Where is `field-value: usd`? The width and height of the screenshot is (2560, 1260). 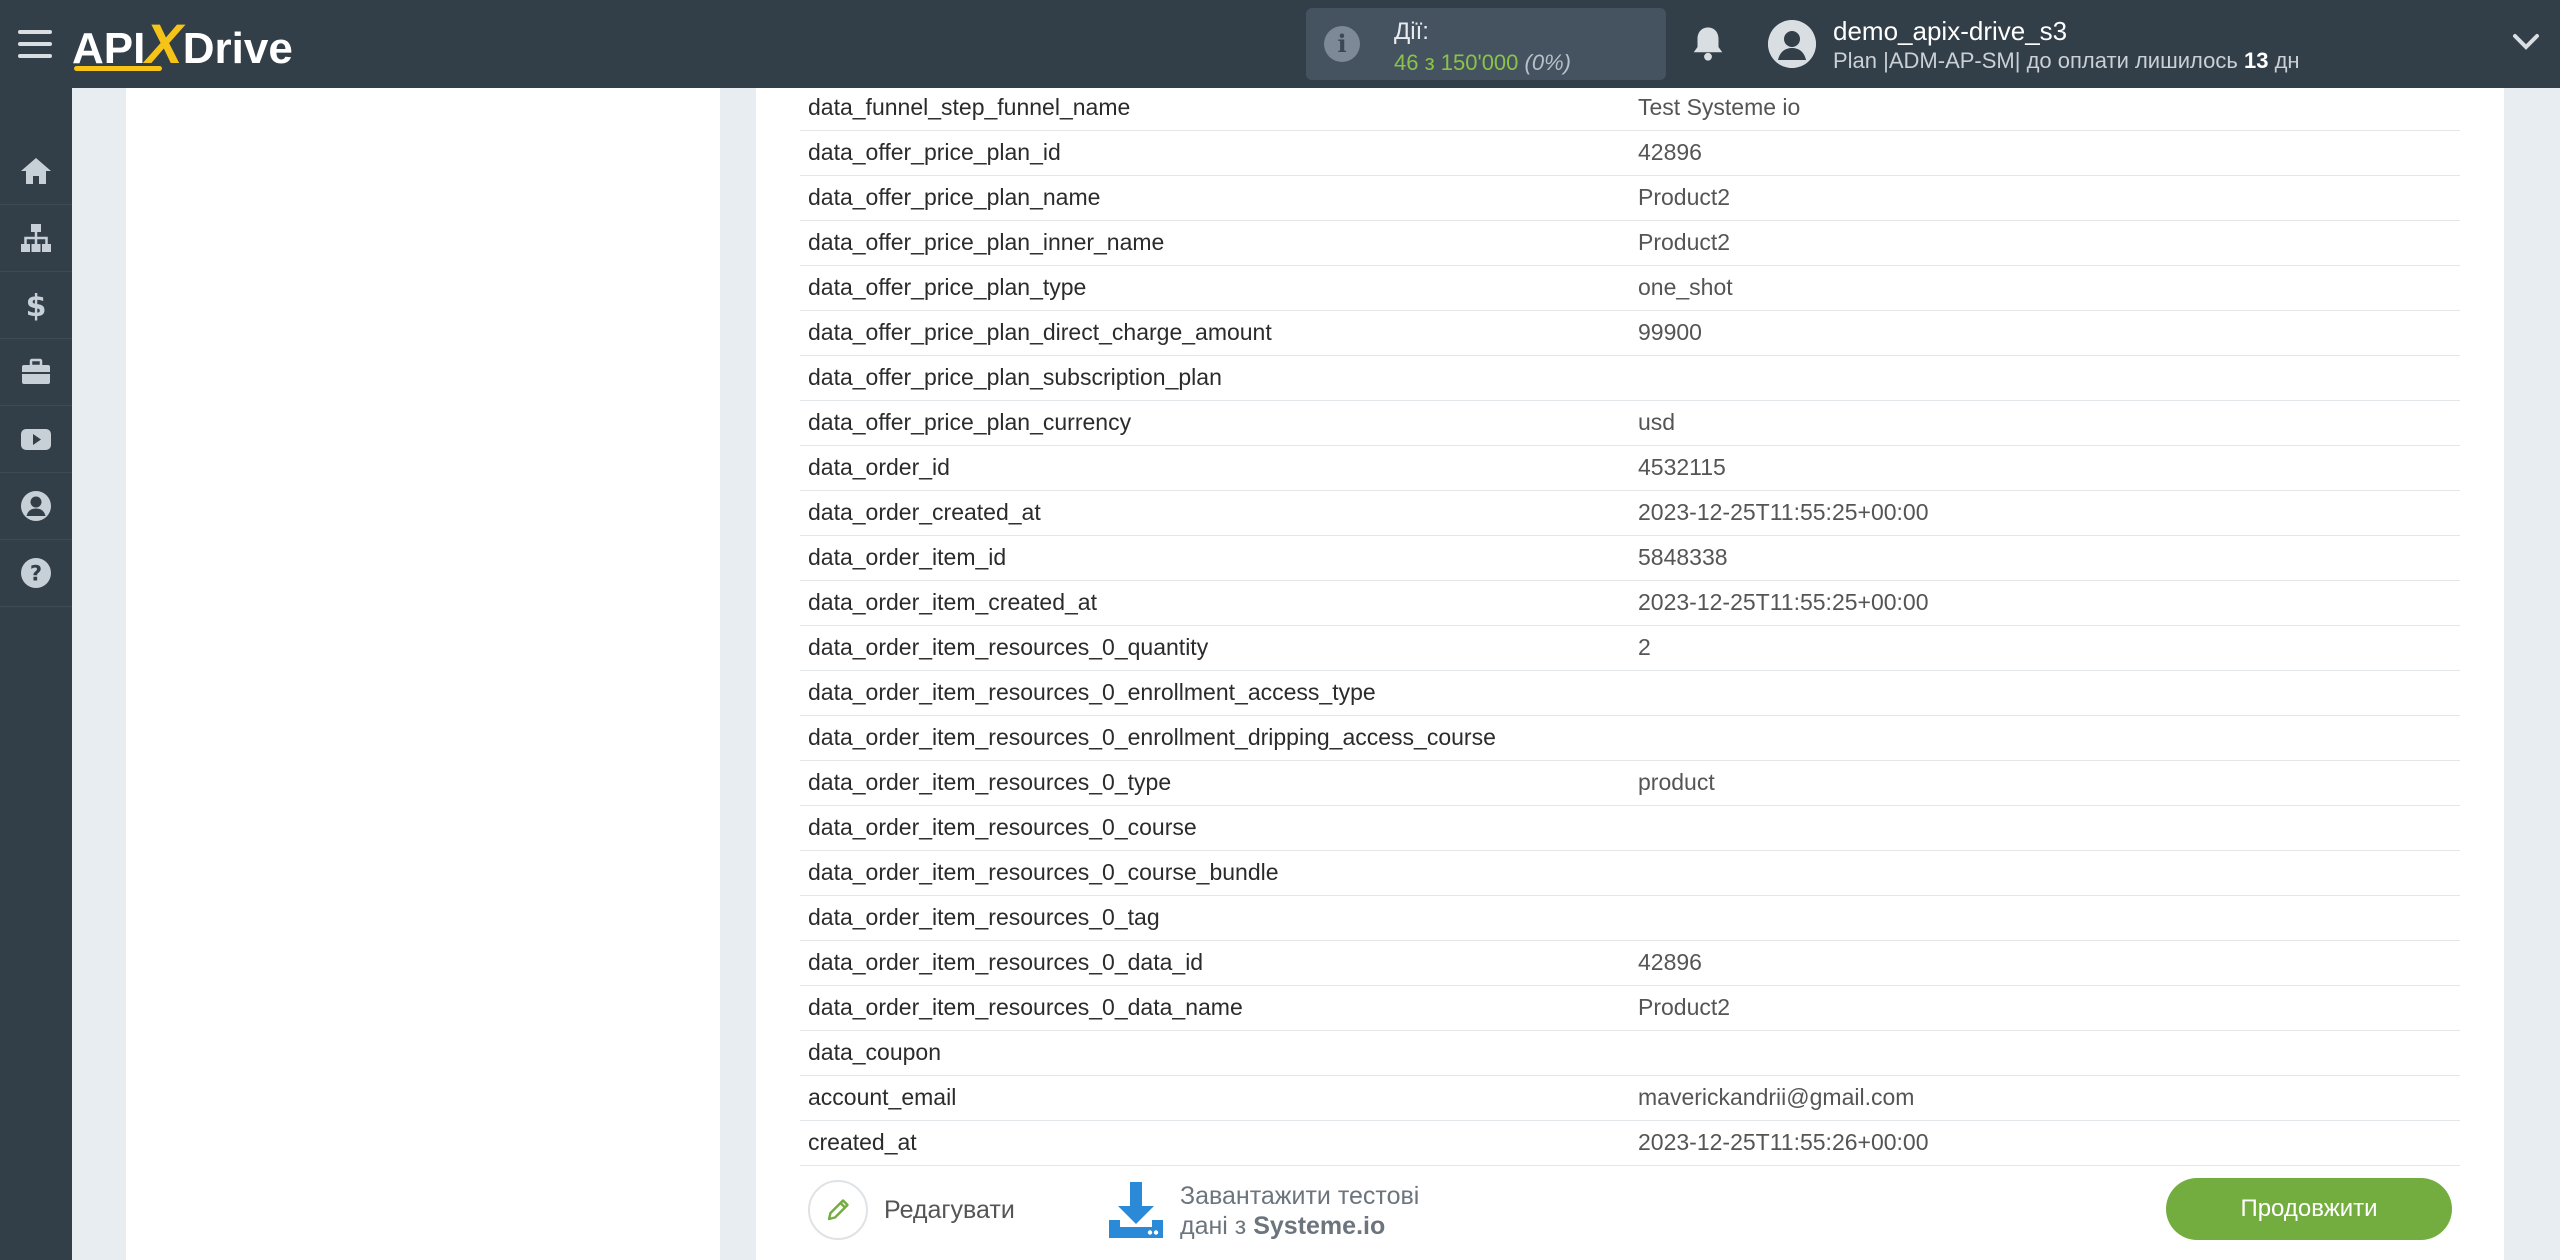 field-value: usd is located at coordinates (1657, 422).